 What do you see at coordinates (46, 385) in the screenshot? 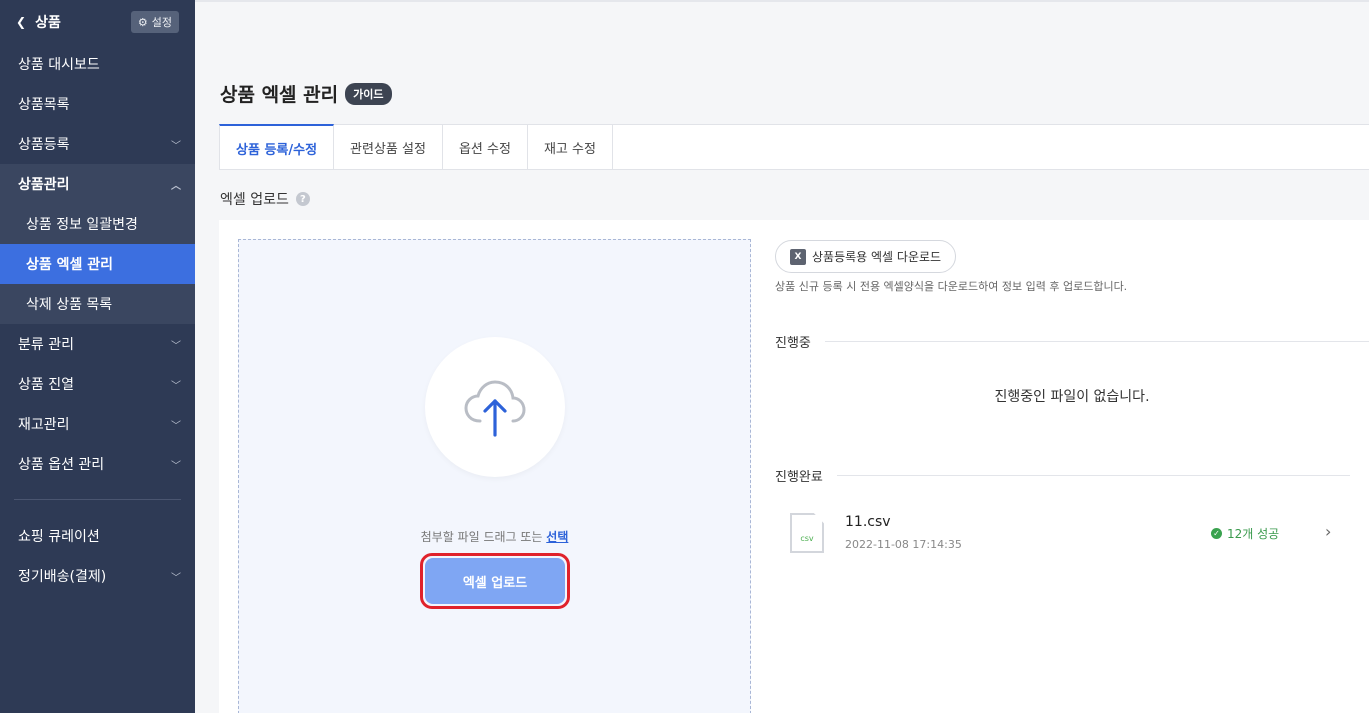
I see `sidebar-item-label: 상품 진열` at bounding box center [46, 385].